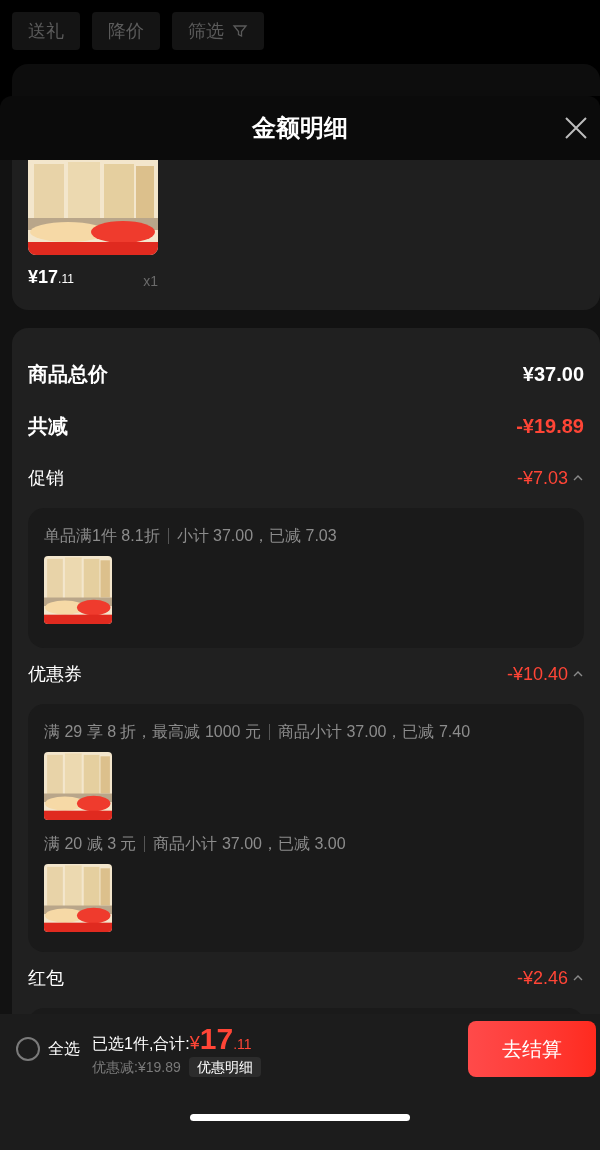 The width and height of the screenshot is (600, 1150). I want to click on select-all-radio, so click(28, 1049).